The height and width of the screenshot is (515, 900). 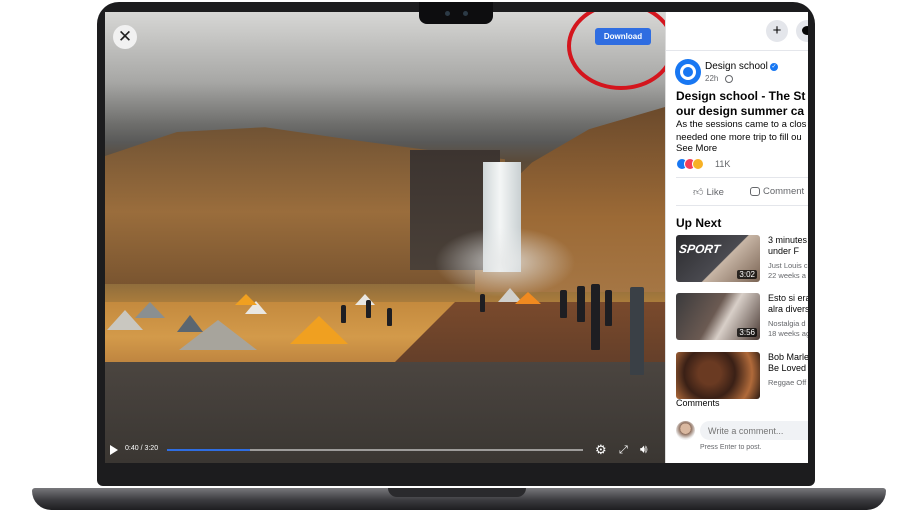 I want to click on video-title: Bob Marle Be Loved, so click(x=788, y=363).